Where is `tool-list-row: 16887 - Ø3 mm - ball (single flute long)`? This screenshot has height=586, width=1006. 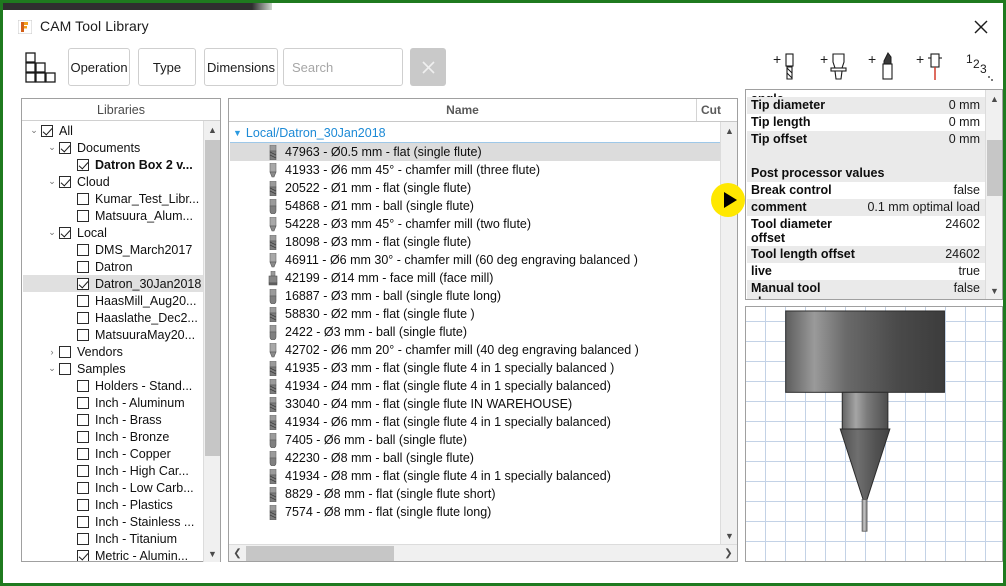 tool-list-row: 16887 - Ø3 mm - ball (single flute long) is located at coordinates (476, 296).